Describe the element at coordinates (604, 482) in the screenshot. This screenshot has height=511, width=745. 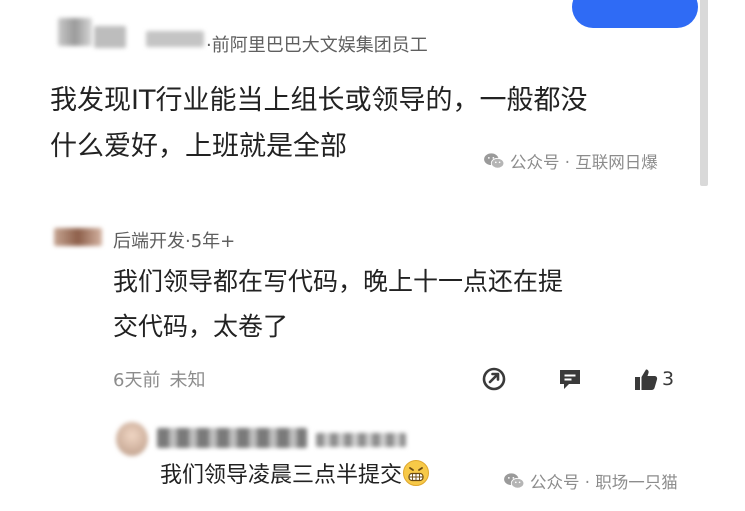
I see `sub-reply-watermark-text: 公众号 · 职场一只猫` at that location.